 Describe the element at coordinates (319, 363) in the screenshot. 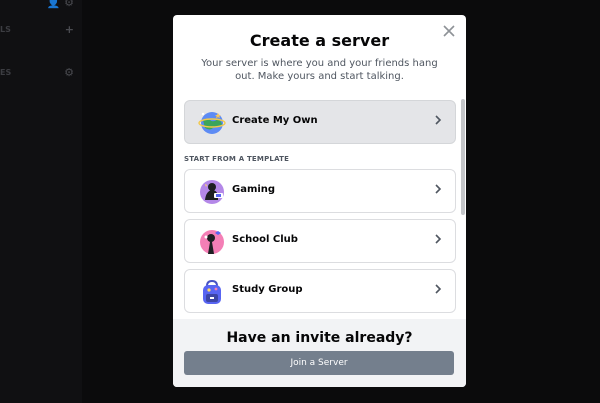

I see `join-server-button: Join a Server` at that location.